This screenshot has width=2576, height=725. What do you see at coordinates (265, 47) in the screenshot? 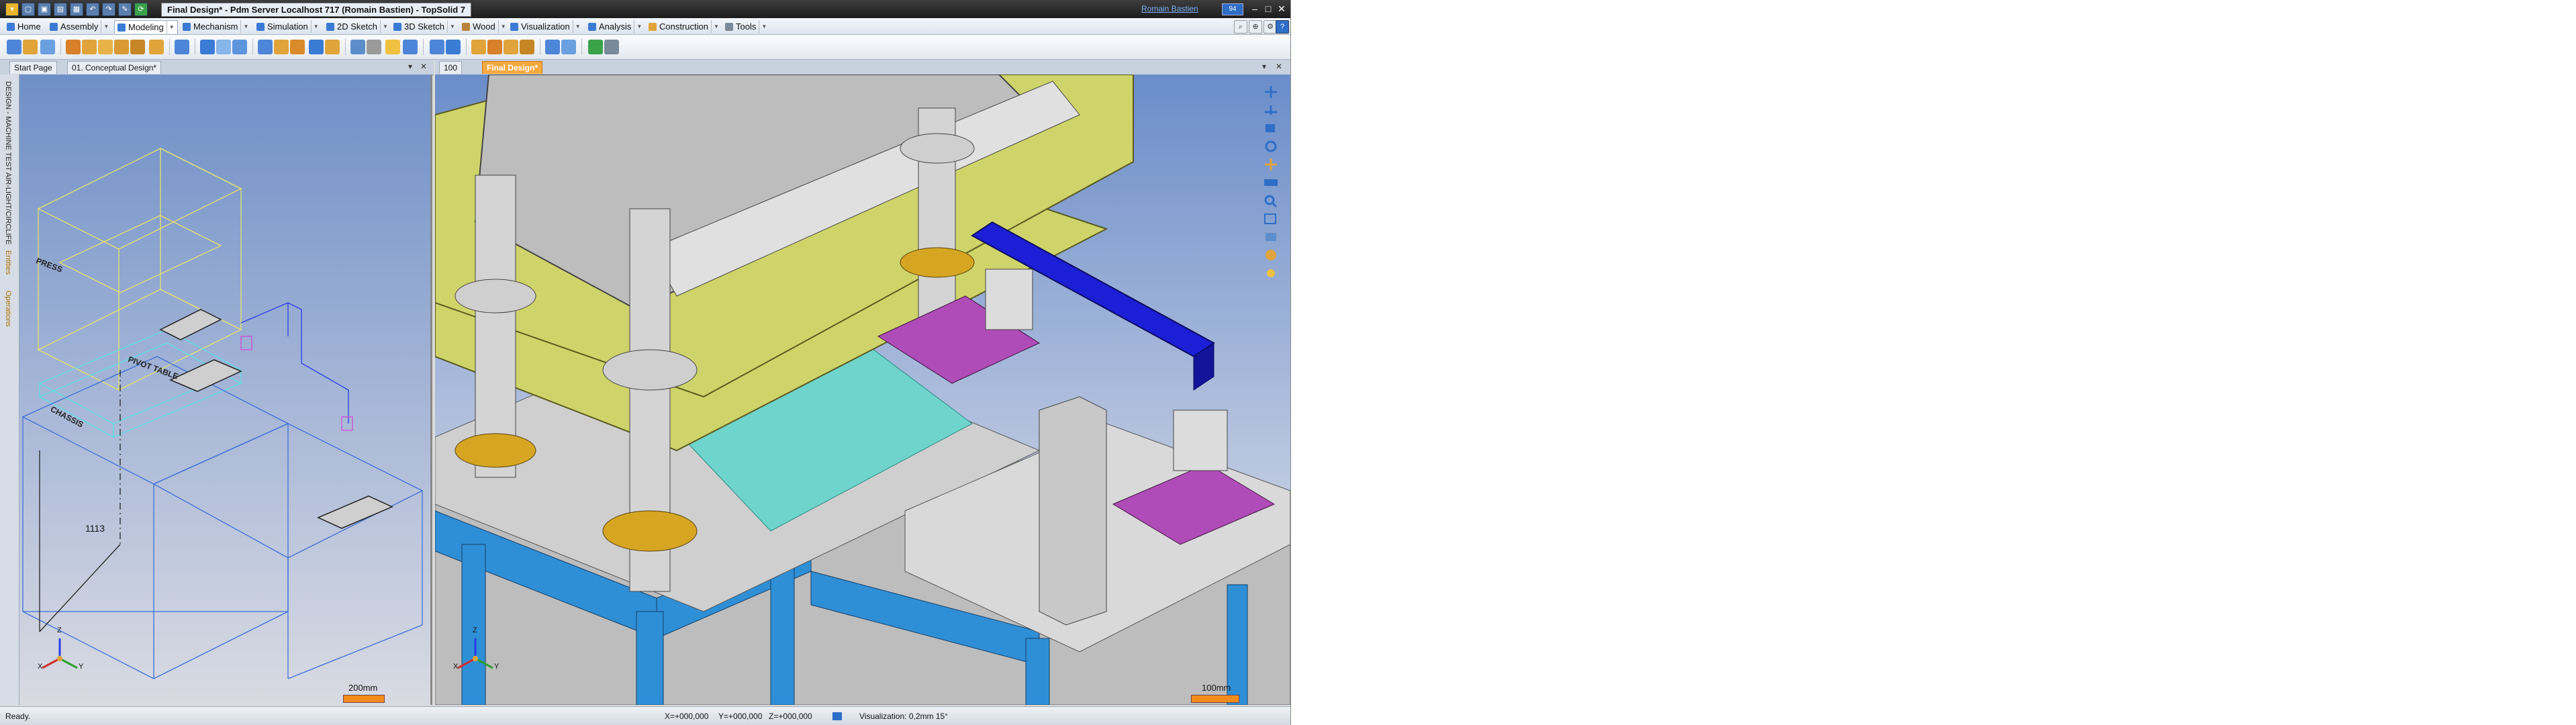
I see `pattern-icon` at bounding box center [265, 47].